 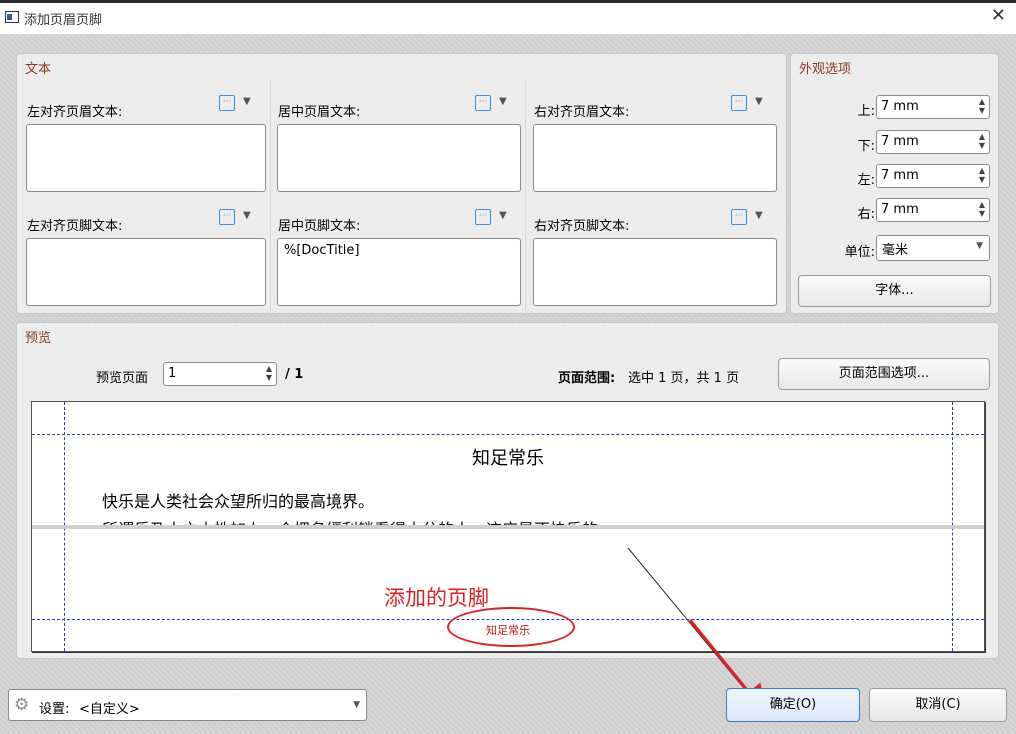 I want to click on center-footer-macro-button: ··· ▼, so click(x=495, y=218).